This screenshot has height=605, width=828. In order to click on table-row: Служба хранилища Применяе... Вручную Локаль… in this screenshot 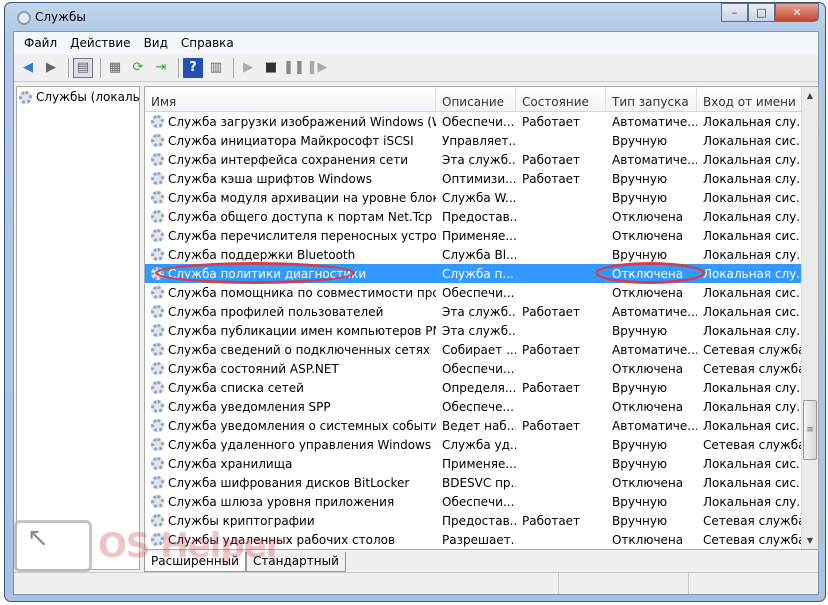, I will do `click(481, 463)`.